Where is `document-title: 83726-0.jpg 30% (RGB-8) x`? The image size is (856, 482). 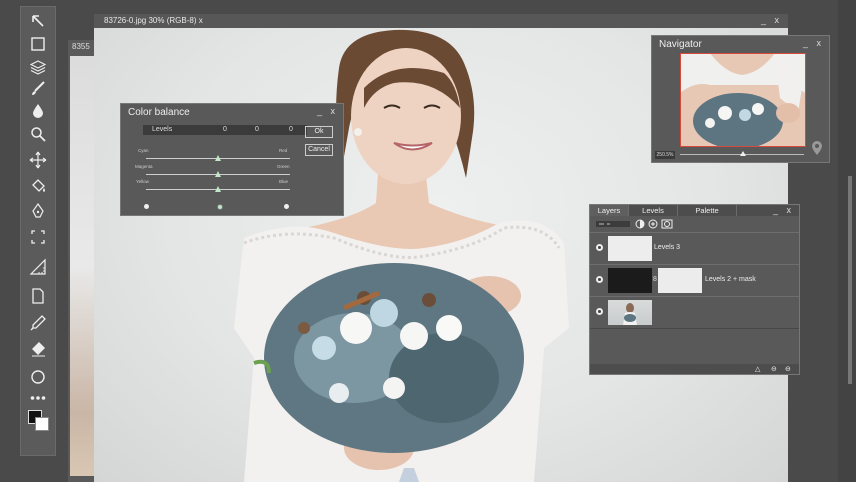 document-title: 83726-0.jpg 30% (RGB-8) x is located at coordinates (153, 20).